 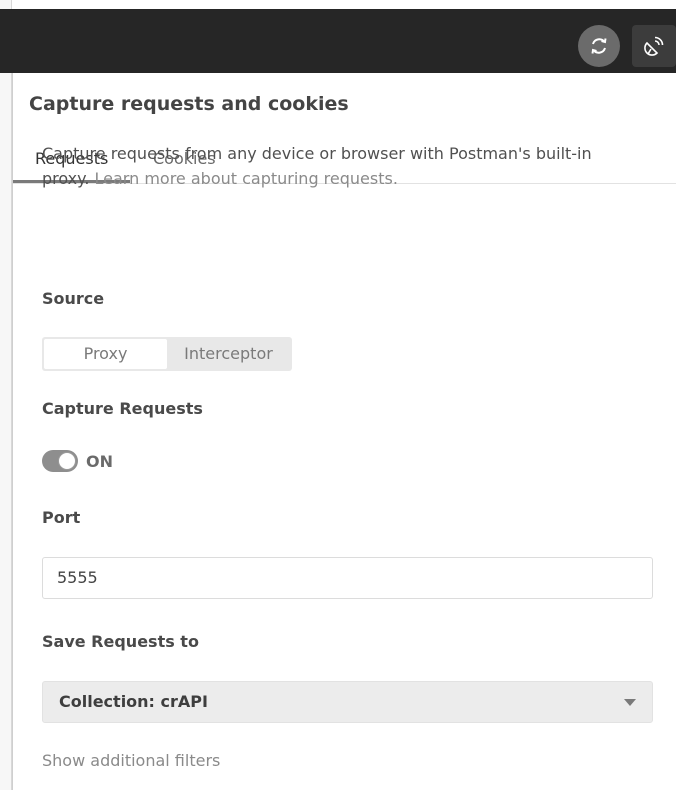 What do you see at coordinates (131, 760) in the screenshot?
I see `show-filters-link: Show additional filters` at bounding box center [131, 760].